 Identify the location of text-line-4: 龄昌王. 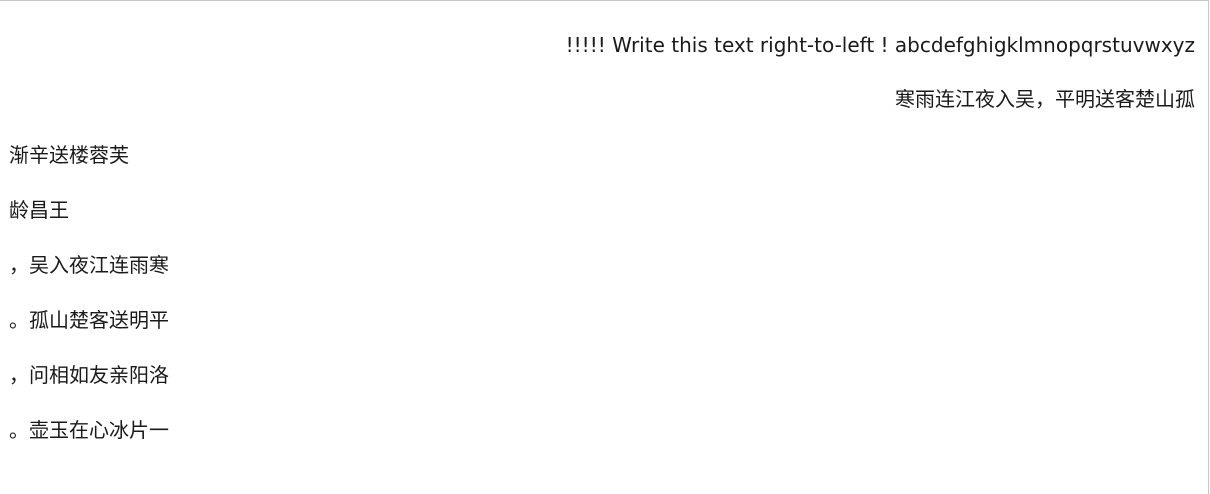
(39, 210).